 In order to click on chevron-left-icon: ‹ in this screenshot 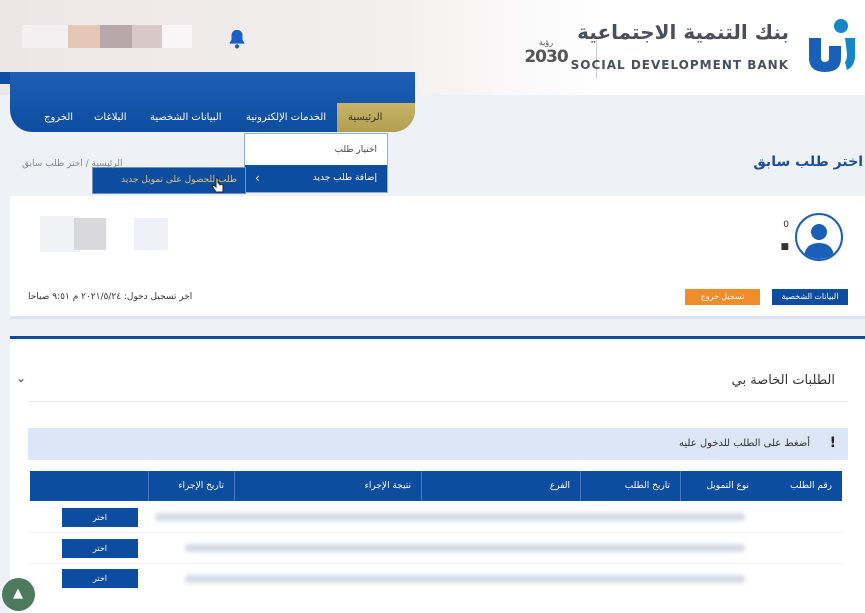, I will do `click(257, 178)`.